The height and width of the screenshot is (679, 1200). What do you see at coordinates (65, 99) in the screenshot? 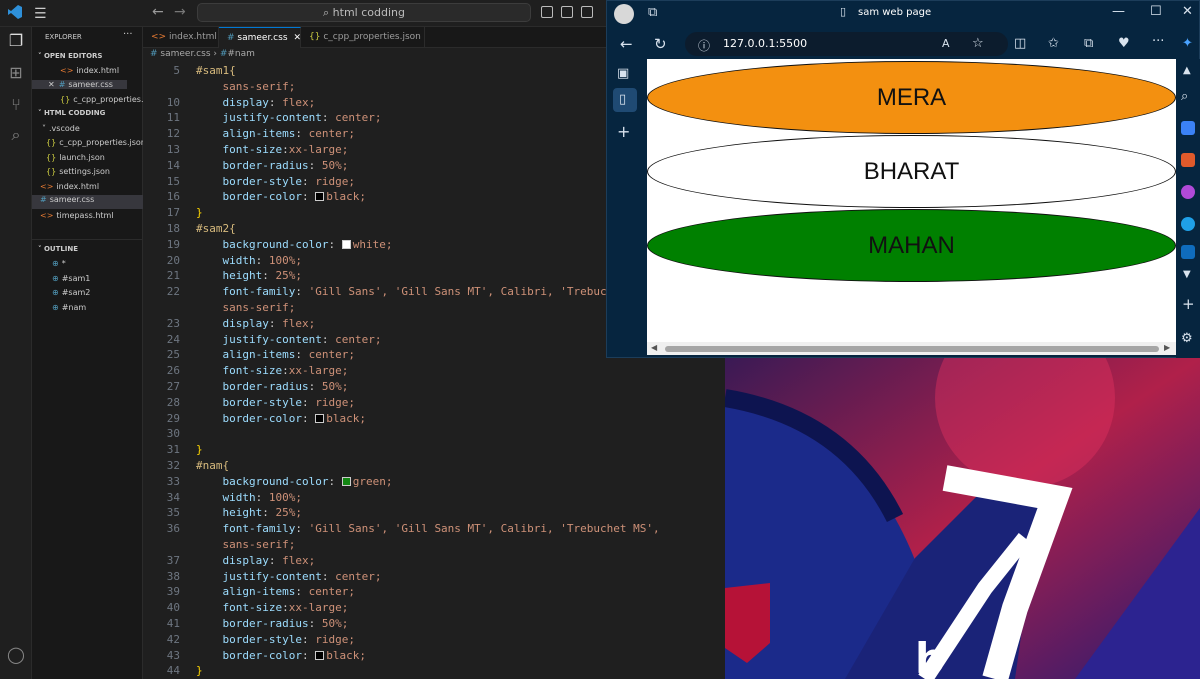
I see `json-icon: {}` at bounding box center [65, 99].